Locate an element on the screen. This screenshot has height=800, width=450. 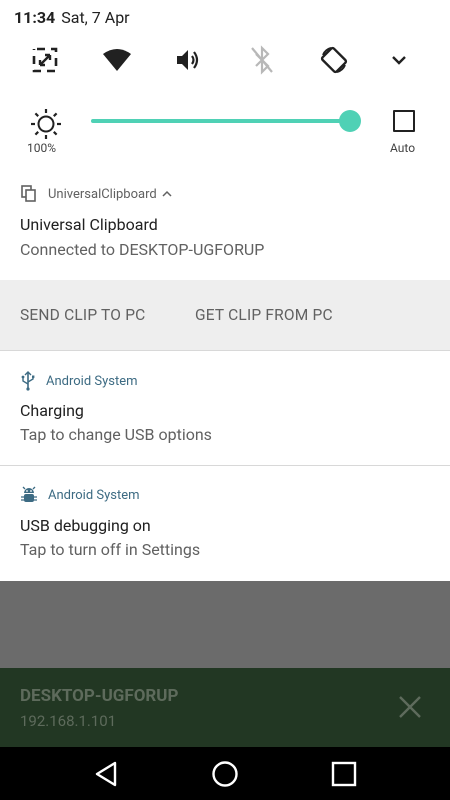
screen-cast-icon is located at coordinates (45, 60).